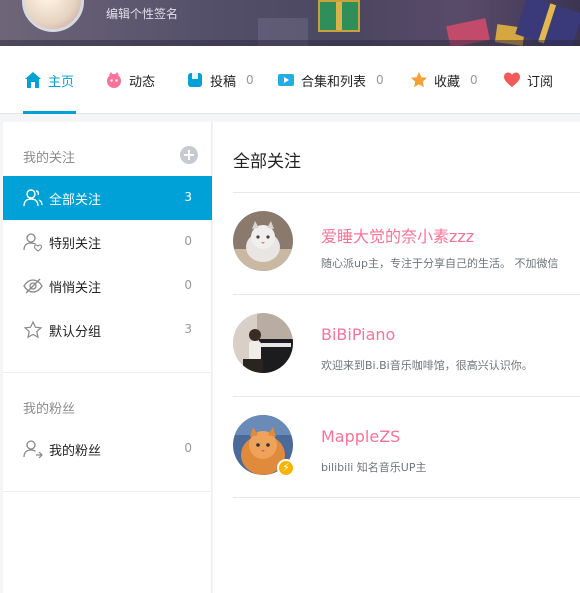 The image size is (580, 593). Describe the element at coordinates (142, 82) in the screenshot. I see `tab-label: 动态` at that location.